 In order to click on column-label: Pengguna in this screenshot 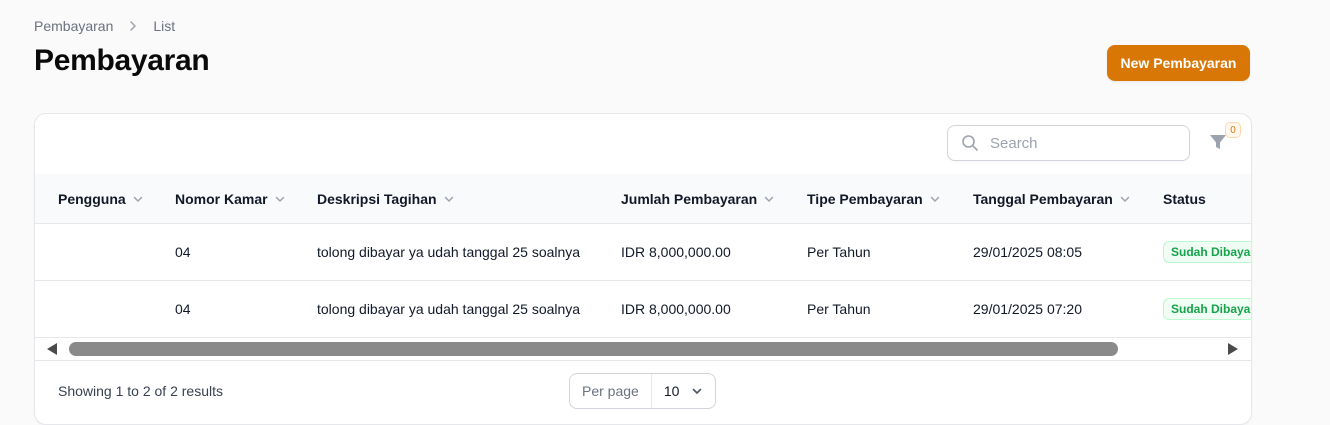, I will do `click(92, 198)`.